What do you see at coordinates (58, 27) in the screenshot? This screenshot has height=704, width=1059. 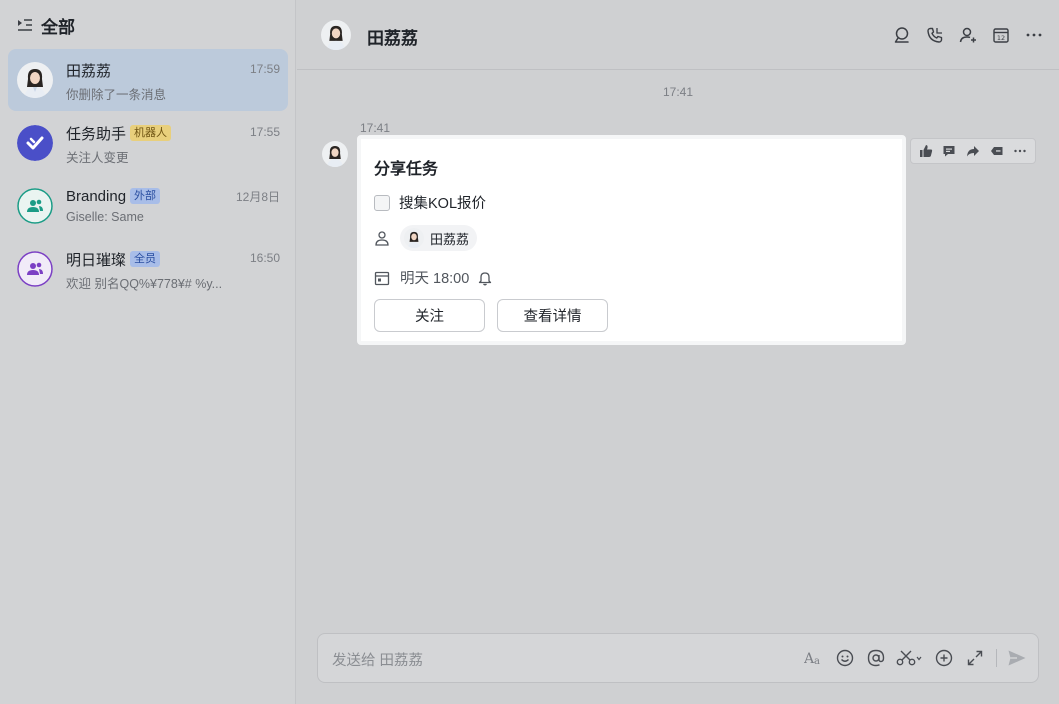 I see `sidebar-title: 全部` at bounding box center [58, 27].